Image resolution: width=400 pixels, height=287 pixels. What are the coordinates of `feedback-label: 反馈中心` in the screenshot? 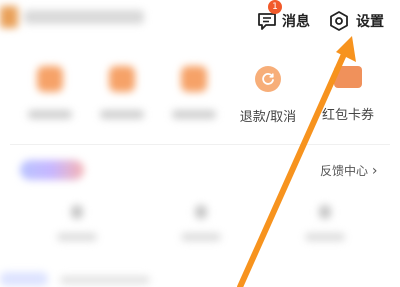 It's located at (344, 171).